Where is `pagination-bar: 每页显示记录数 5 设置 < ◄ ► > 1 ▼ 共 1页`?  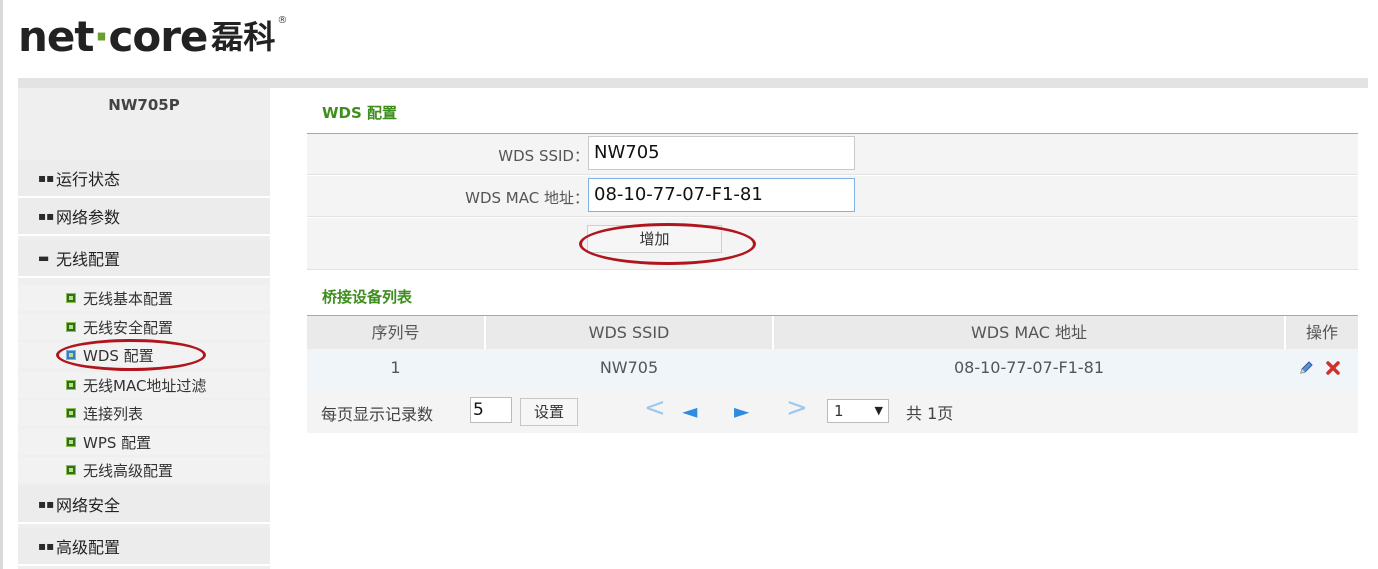 pagination-bar: 每页显示记录数 5 设置 < ◄ ► > 1 ▼ 共 1页 is located at coordinates (832, 410).